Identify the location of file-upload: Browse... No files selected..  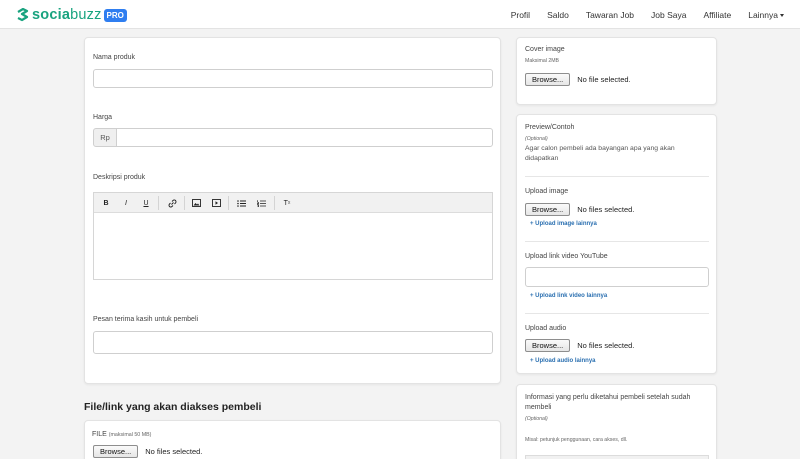
(147, 451).